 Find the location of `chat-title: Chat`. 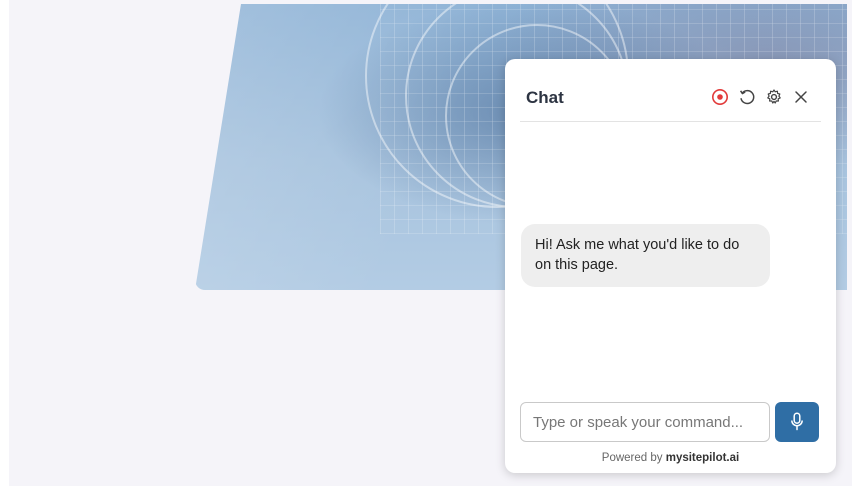

chat-title: Chat is located at coordinates (545, 97).